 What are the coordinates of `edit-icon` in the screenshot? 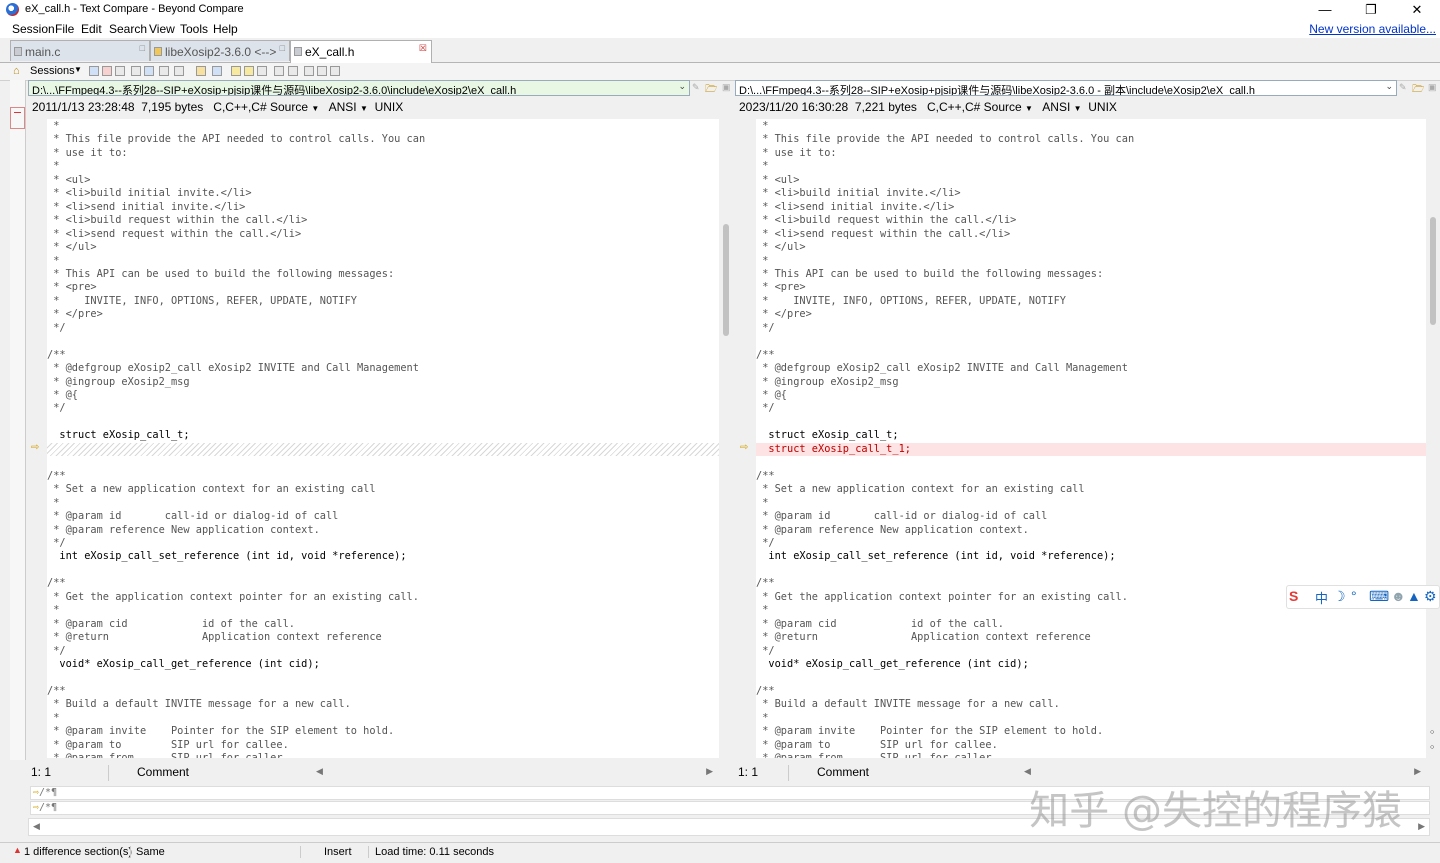 It's located at (217, 71).